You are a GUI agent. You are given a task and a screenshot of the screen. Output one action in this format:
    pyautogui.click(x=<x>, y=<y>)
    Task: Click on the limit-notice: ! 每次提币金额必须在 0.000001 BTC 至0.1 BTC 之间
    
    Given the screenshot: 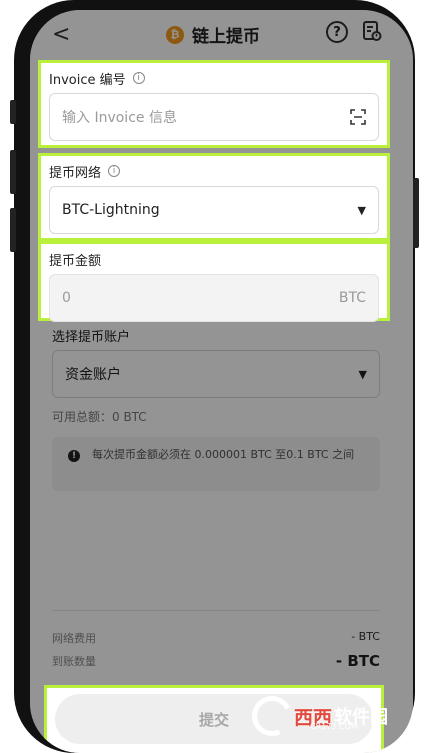 What is the action you would take?
    pyautogui.click(x=216, y=464)
    